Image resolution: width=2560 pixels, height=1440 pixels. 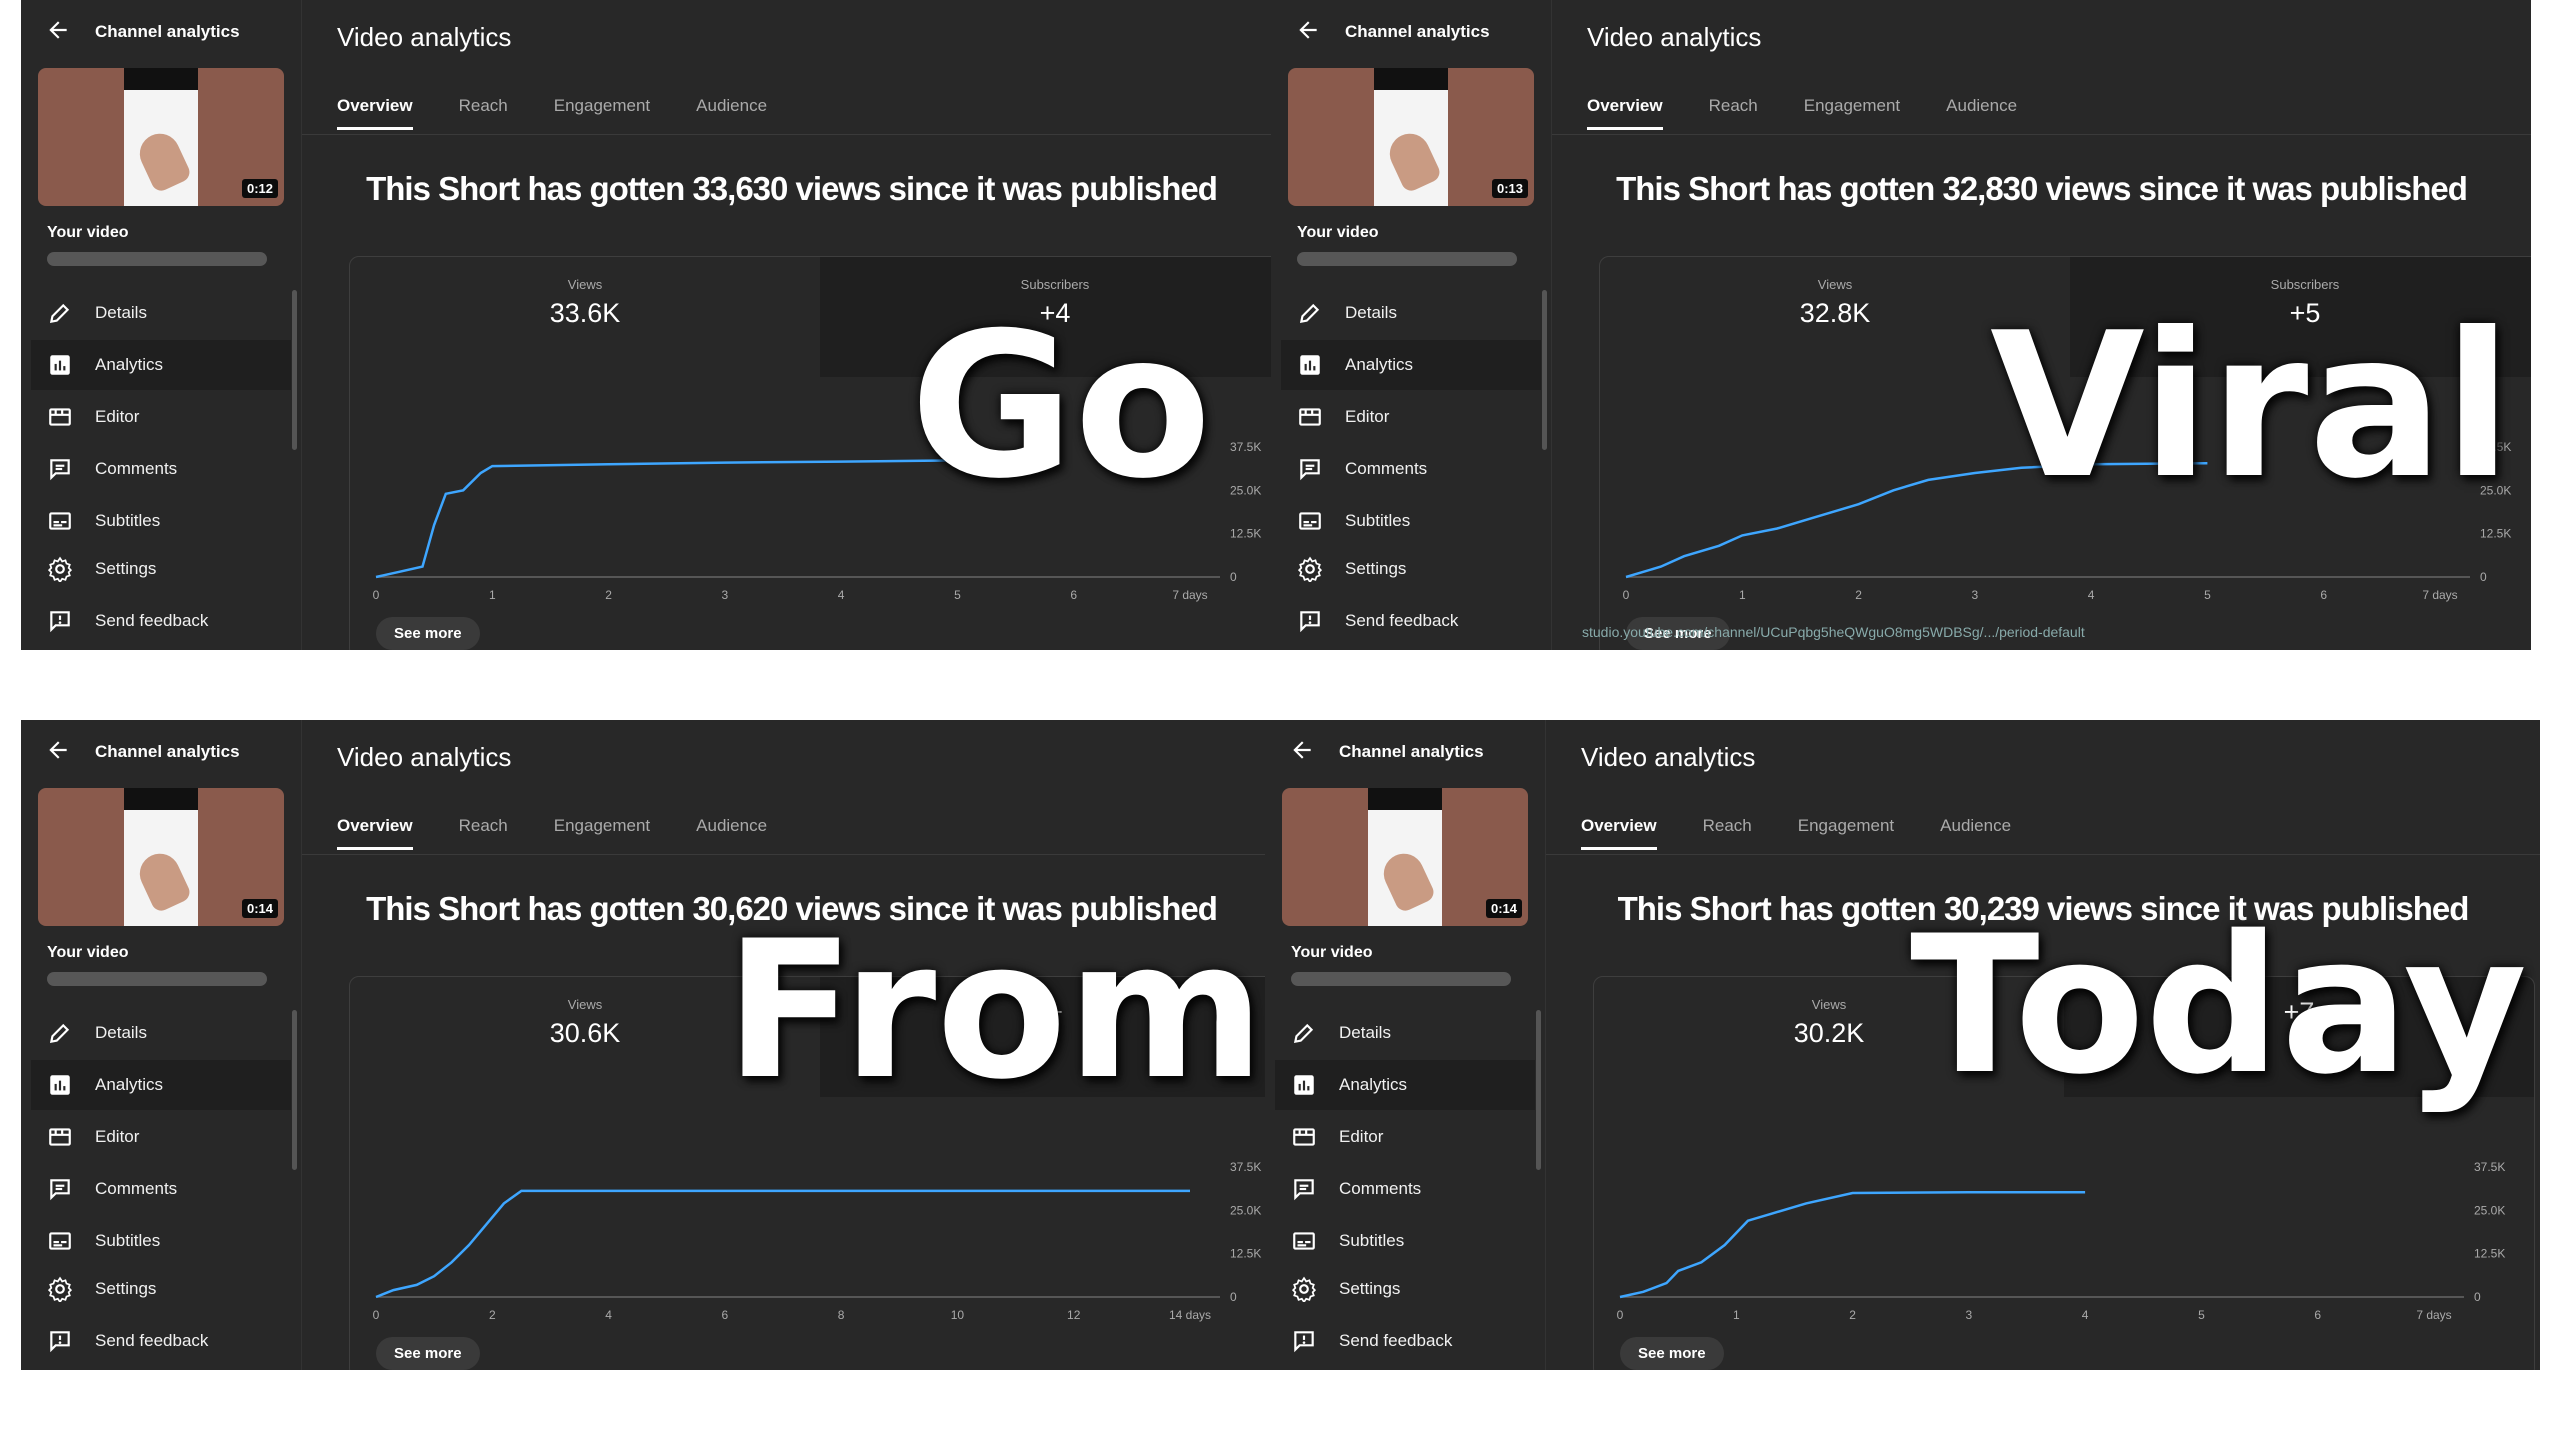 I want to click on video-duration: 0:13, so click(x=1509, y=188).